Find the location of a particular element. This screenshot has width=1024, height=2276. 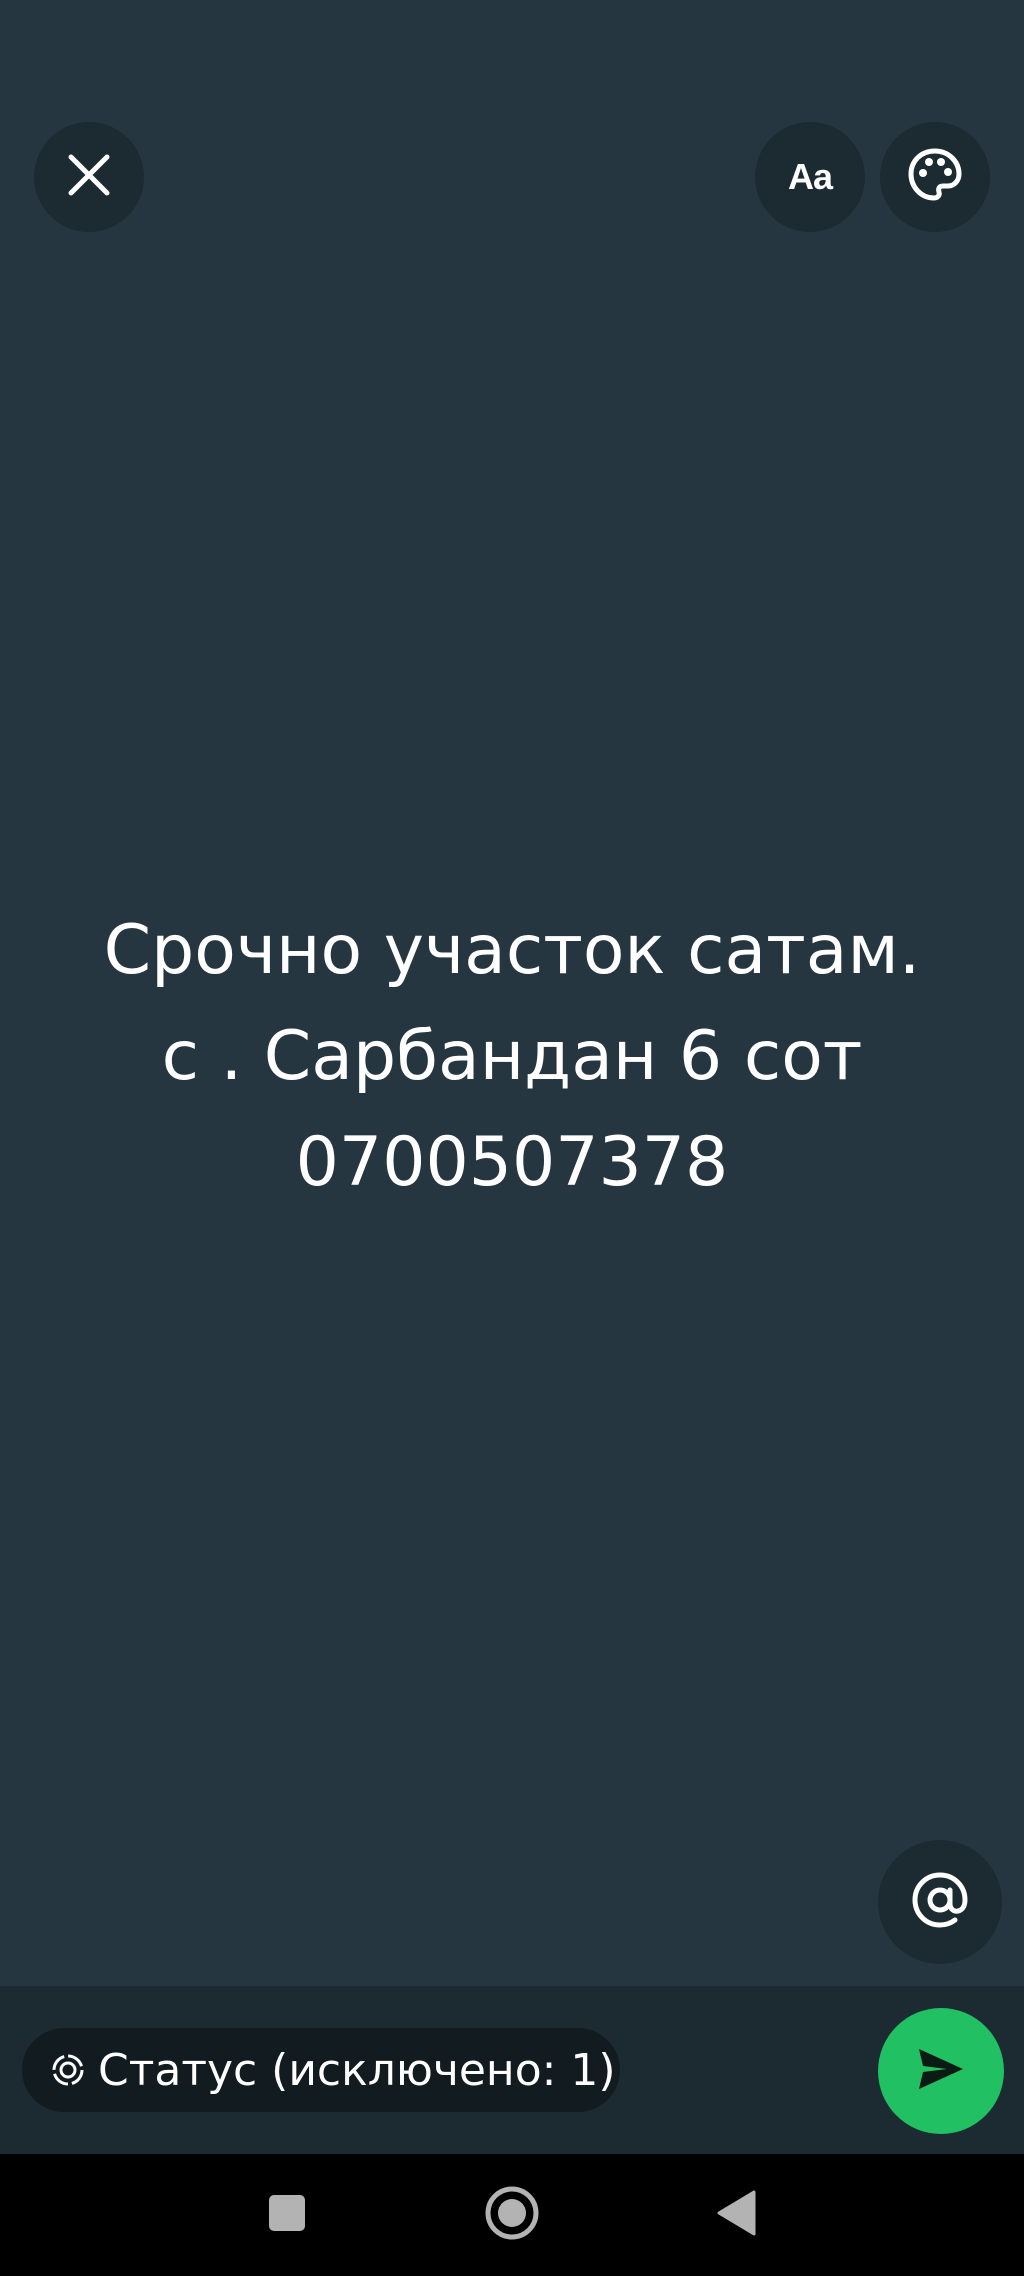

status-audience-label: Статус (исключено: 1) is located at coordinates (357, 2070).